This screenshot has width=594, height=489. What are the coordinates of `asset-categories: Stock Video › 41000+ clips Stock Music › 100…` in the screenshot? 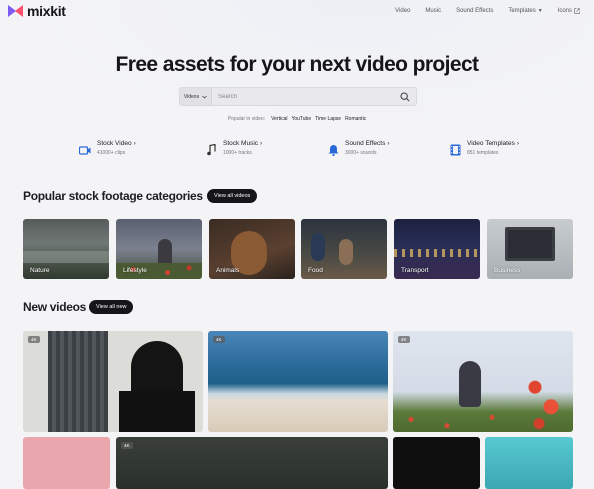 It's located at (304, 152).